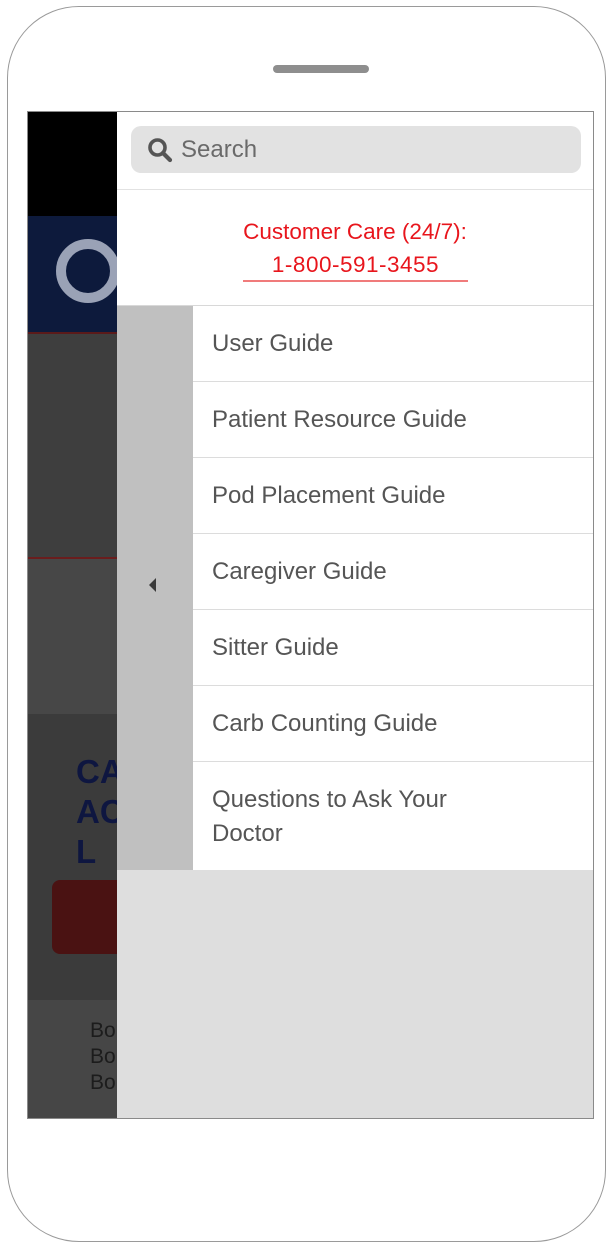 The image size is (615, 1250). I want to click on search-input, so click(371, 149).